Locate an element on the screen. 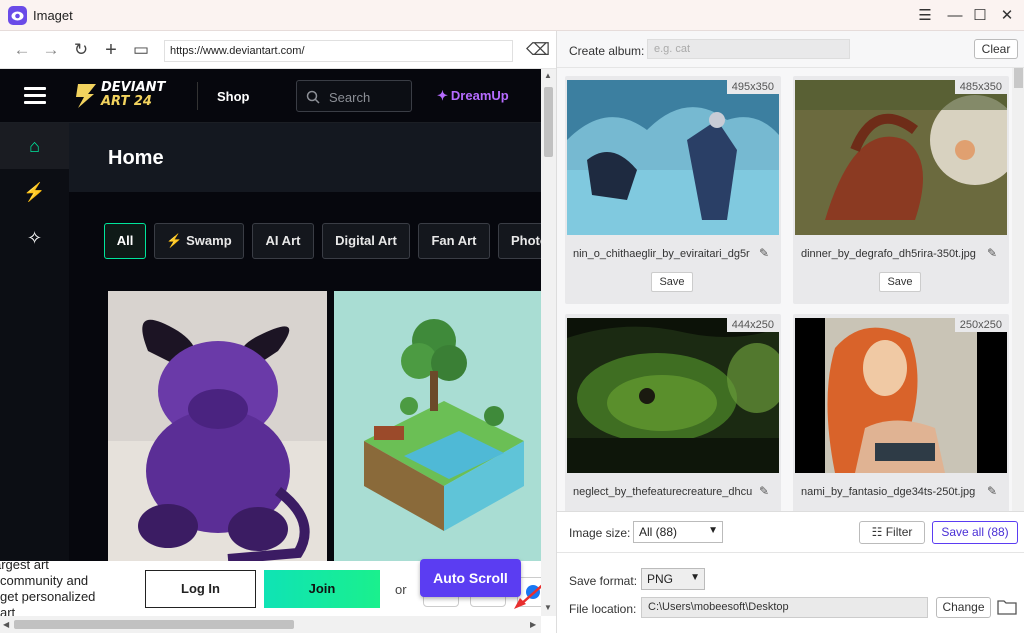 This screenshot has width=1024, height=633. back-icon: ← is located at coordinates (22, 50).